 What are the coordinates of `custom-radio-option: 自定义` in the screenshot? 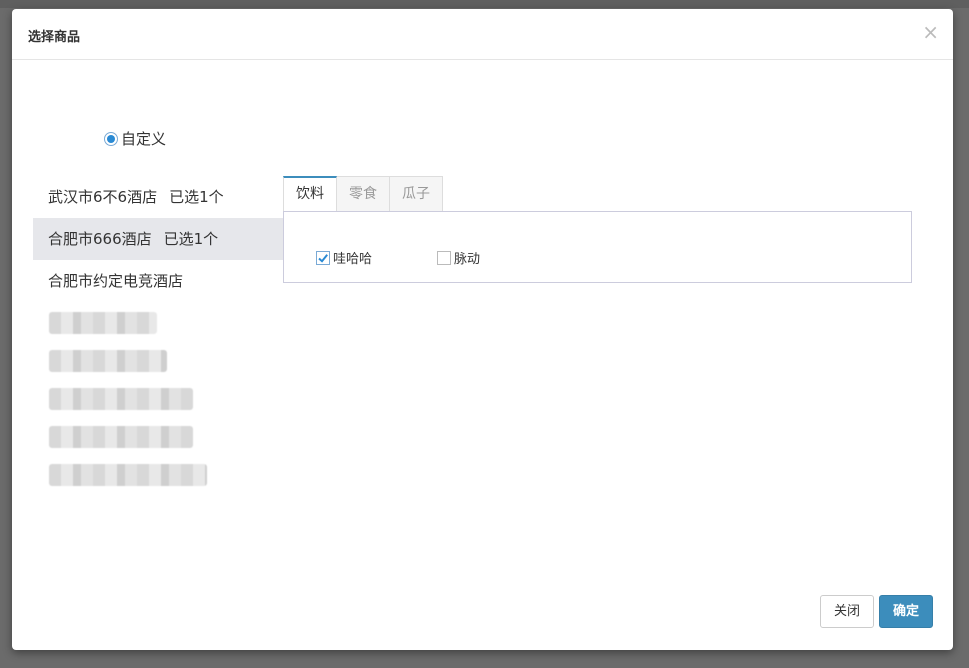 It's located at (135, 138).